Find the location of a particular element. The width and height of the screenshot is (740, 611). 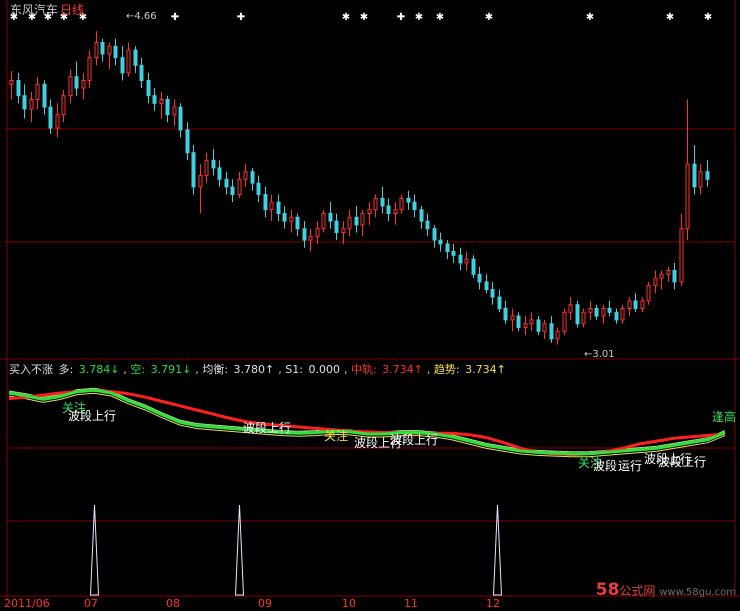

date-label: 08 is located at coordinates (173, 603).